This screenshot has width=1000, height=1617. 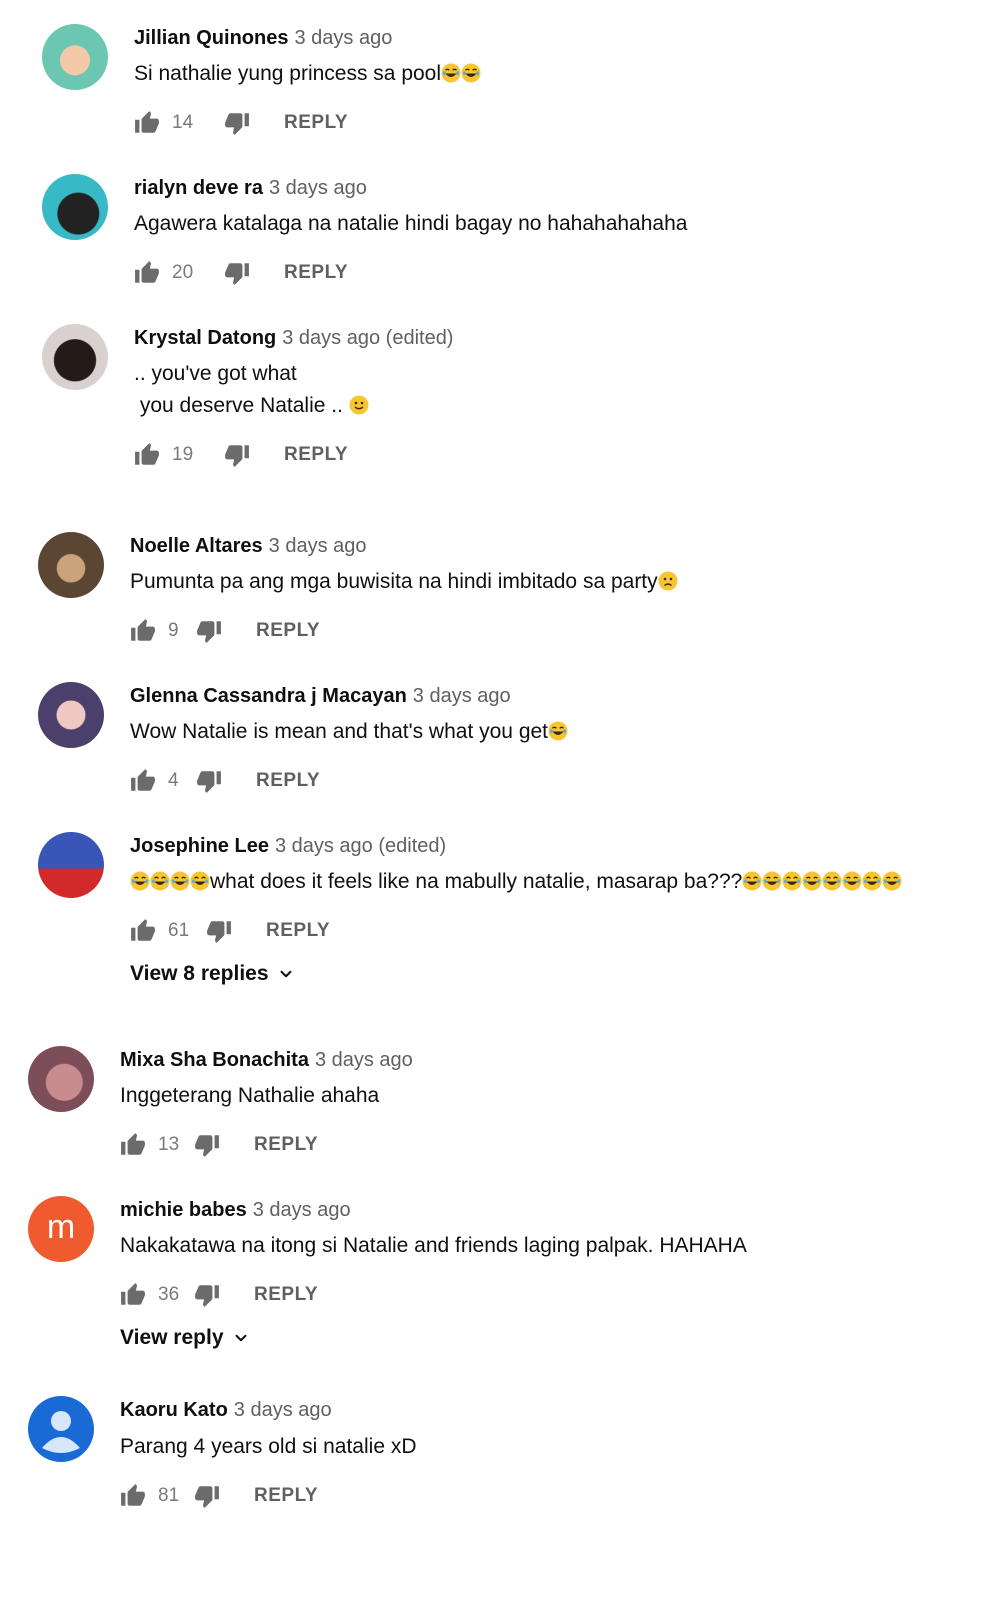 I want to click on comment-text: Inggeterang Nathalie ahaha, so click(x=250, y=1095).